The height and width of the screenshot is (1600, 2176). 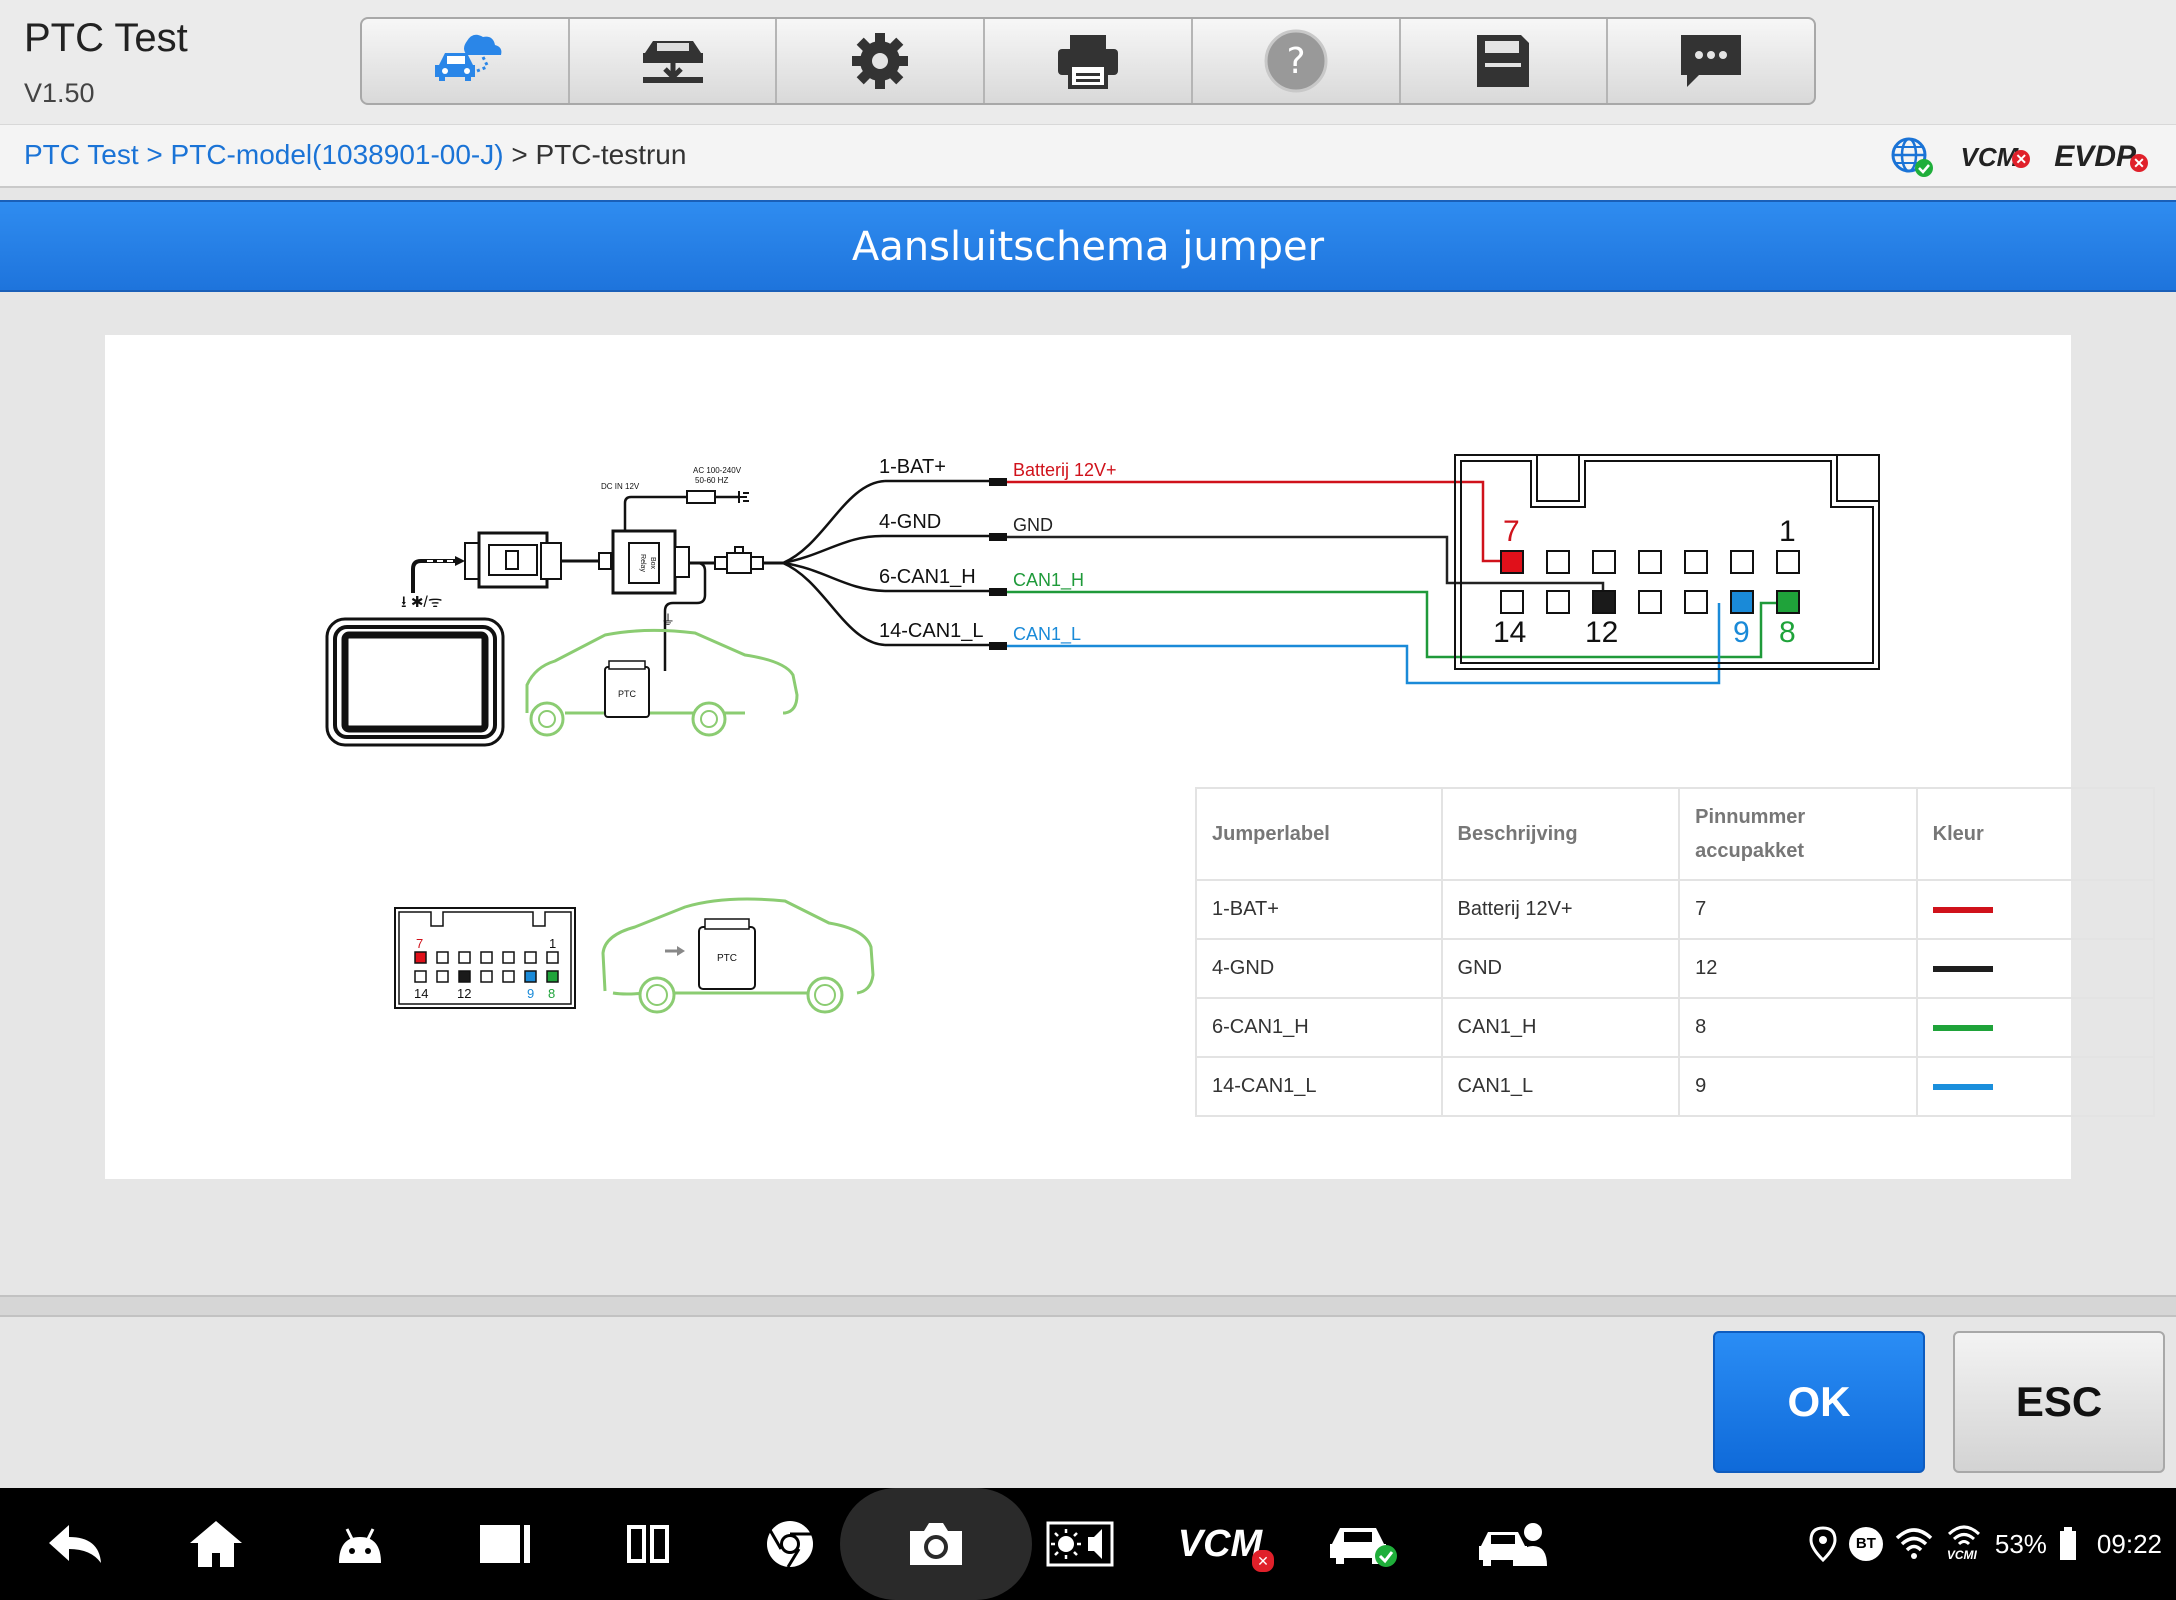 I want to click on vcm-status: VCM ✕, so click(x=1995, y=157).